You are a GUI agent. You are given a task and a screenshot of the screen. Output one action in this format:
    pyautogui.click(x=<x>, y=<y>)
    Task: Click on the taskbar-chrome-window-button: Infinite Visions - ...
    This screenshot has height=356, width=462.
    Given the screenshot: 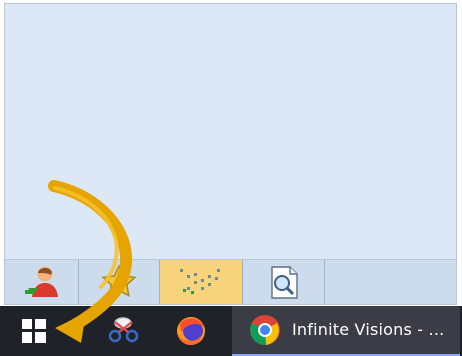 What is the action you would take?
    pyautogui.click(x=346, y=331)
    